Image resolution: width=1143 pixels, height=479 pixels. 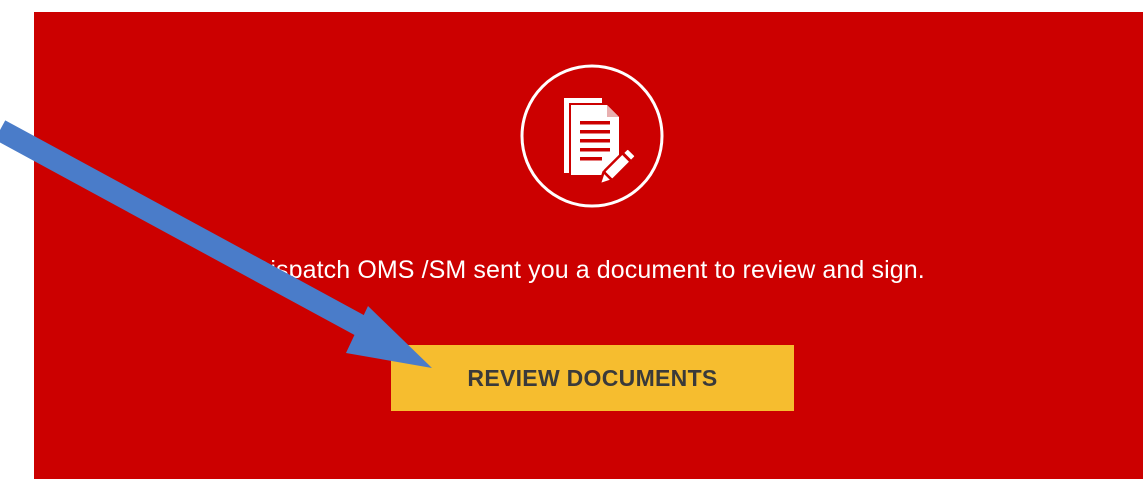 I want to click on review-documents-button: REVIEW DOCUMENTS, so click(x=592, y=378).